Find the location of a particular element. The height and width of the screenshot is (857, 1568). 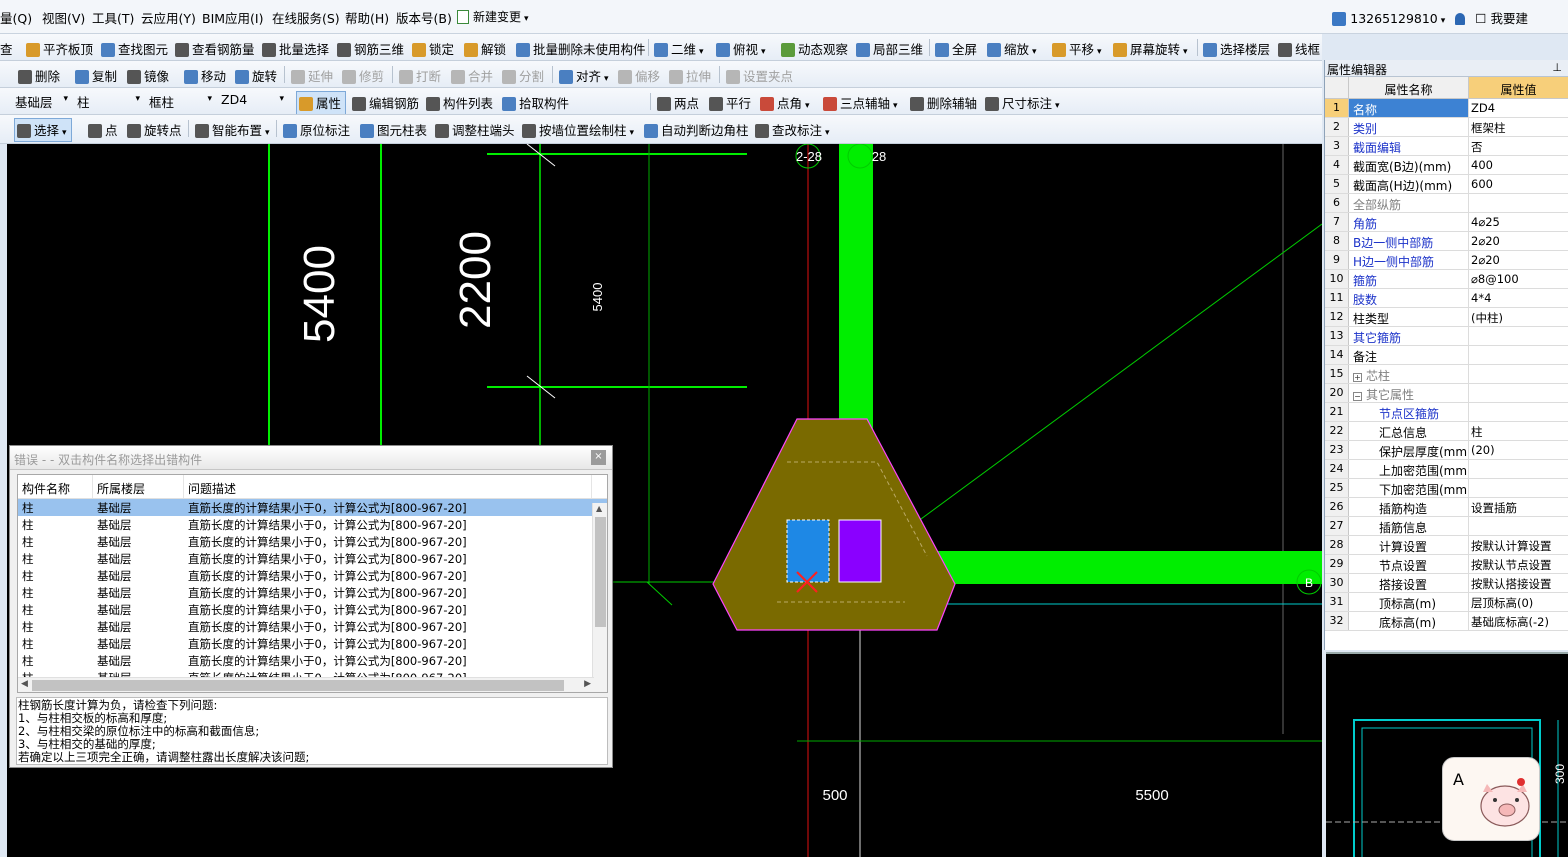

property-row: 26 插筋构造 设置插筋 is located at coordinates (1446, 507).